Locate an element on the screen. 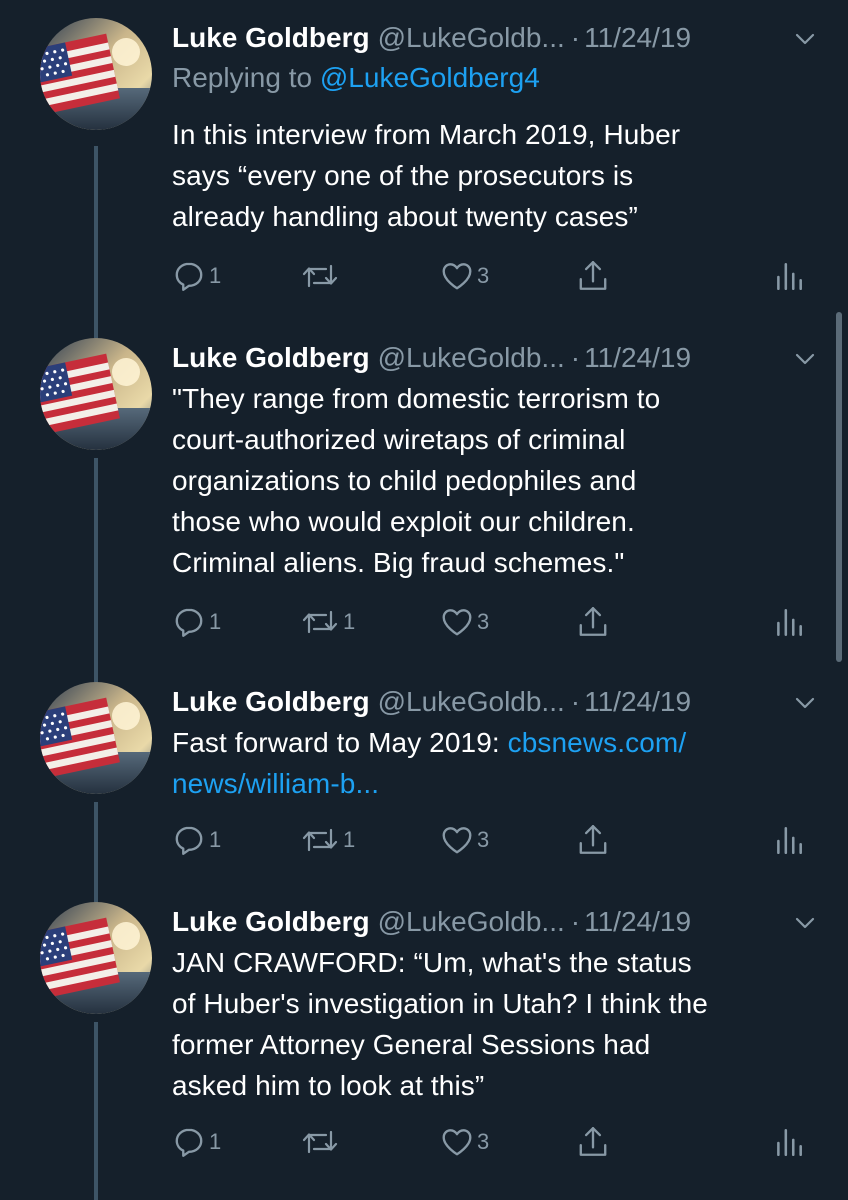  tweet-text-line: already handling about twenty cases” is located at coordinates (405, 216).